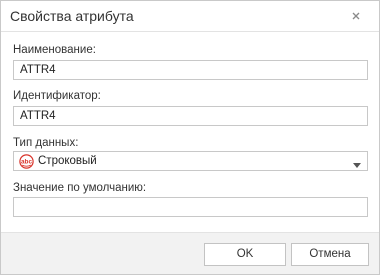 This screenshot has height=275, width=380. Describe the element at coordinates (357, 163) in the screenshot. I see `chevron-down-icon` at that location.